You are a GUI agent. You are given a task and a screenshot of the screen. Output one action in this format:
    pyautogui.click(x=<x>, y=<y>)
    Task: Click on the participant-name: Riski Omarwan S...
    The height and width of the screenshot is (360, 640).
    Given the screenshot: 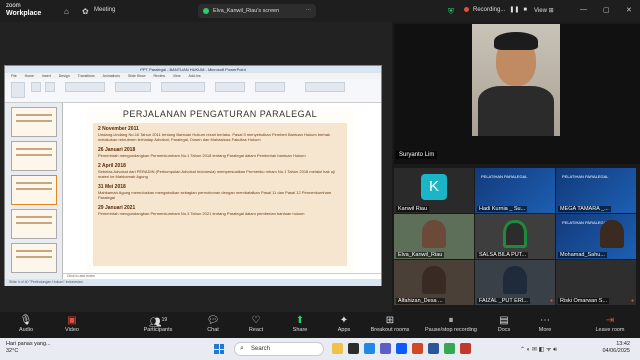 What is the action you would take?
    pyautogui.click(x=584, y=301)
    